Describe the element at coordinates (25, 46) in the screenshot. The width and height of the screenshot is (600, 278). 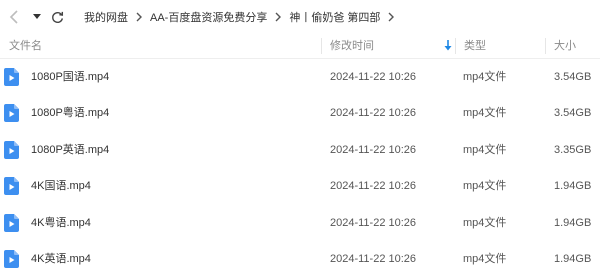
I see `column-header-name: 文件名` at that location.